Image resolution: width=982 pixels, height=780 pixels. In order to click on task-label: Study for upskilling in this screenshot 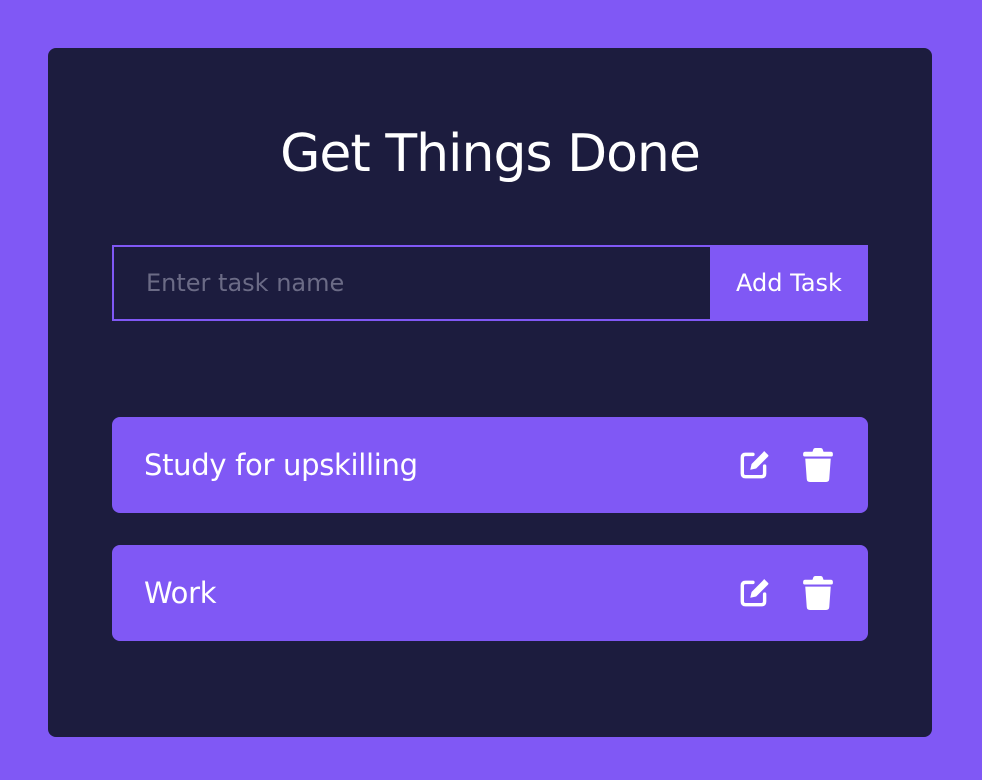, I will do `click(281, 465)`.